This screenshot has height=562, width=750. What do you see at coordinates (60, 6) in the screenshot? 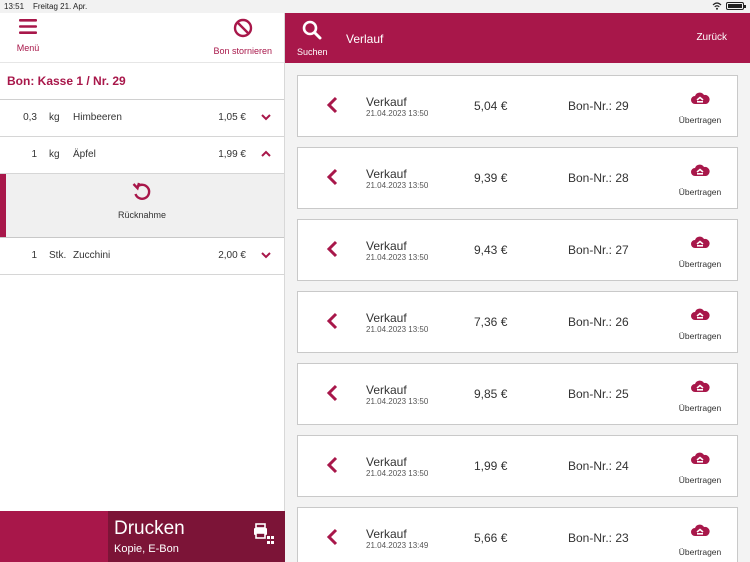
I see `status-date: Freitag 21. Apr.` at bounding box center [60, 6].